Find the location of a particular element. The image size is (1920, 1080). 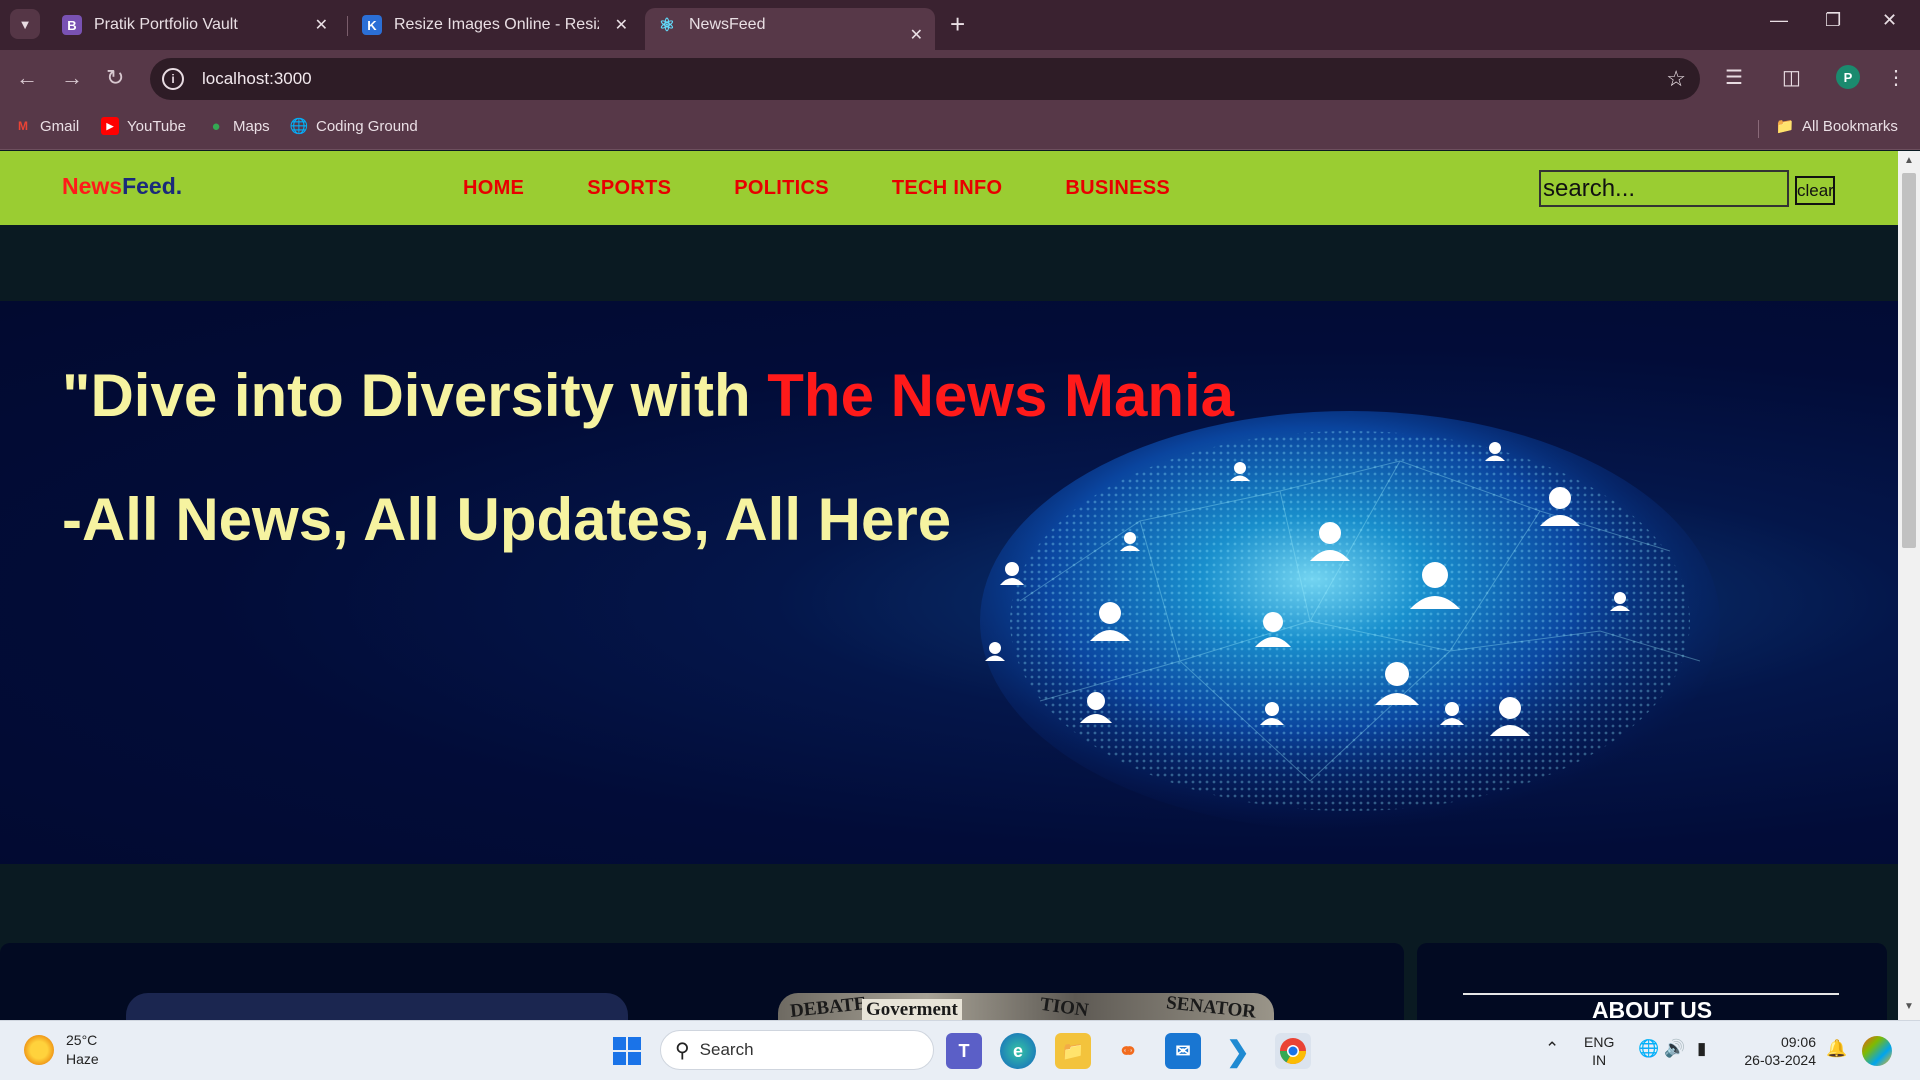

page-scrollbar: ▲ ▼ is located at coordinates (1909, 585).